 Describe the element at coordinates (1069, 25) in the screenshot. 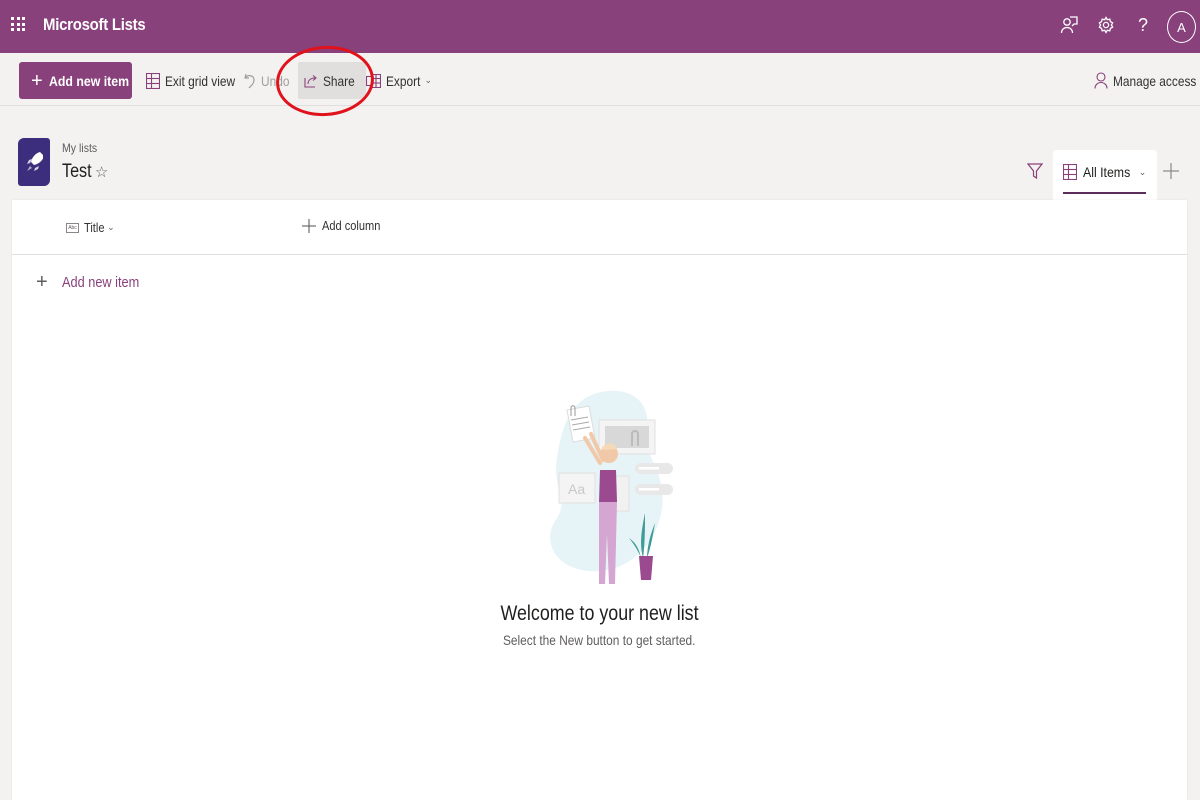

I see `feedback-icon` at that location.